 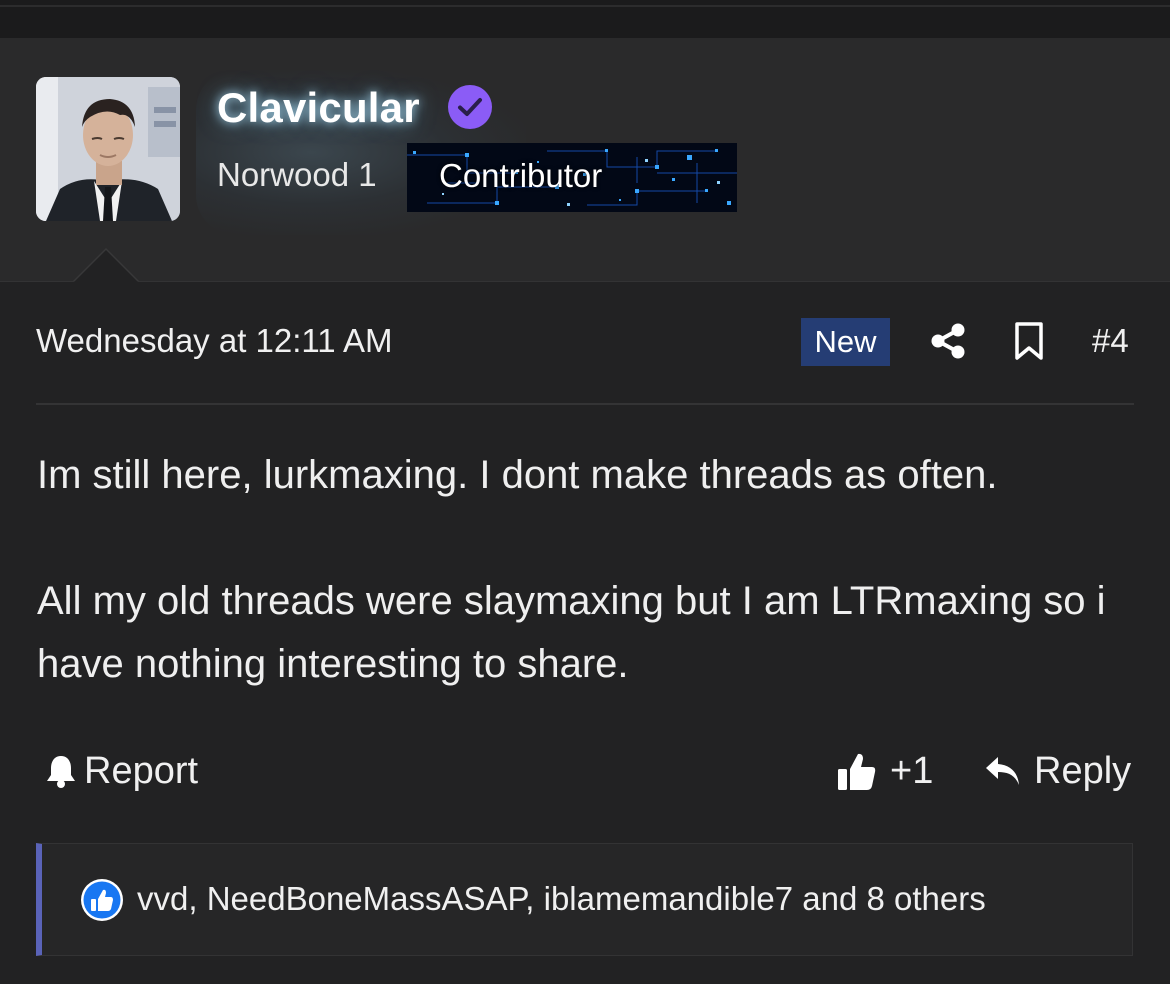 What do you see at coordinates (318, 108) in the screenshot?
I see `username: Clavicular` at bounding box center [318, 108].